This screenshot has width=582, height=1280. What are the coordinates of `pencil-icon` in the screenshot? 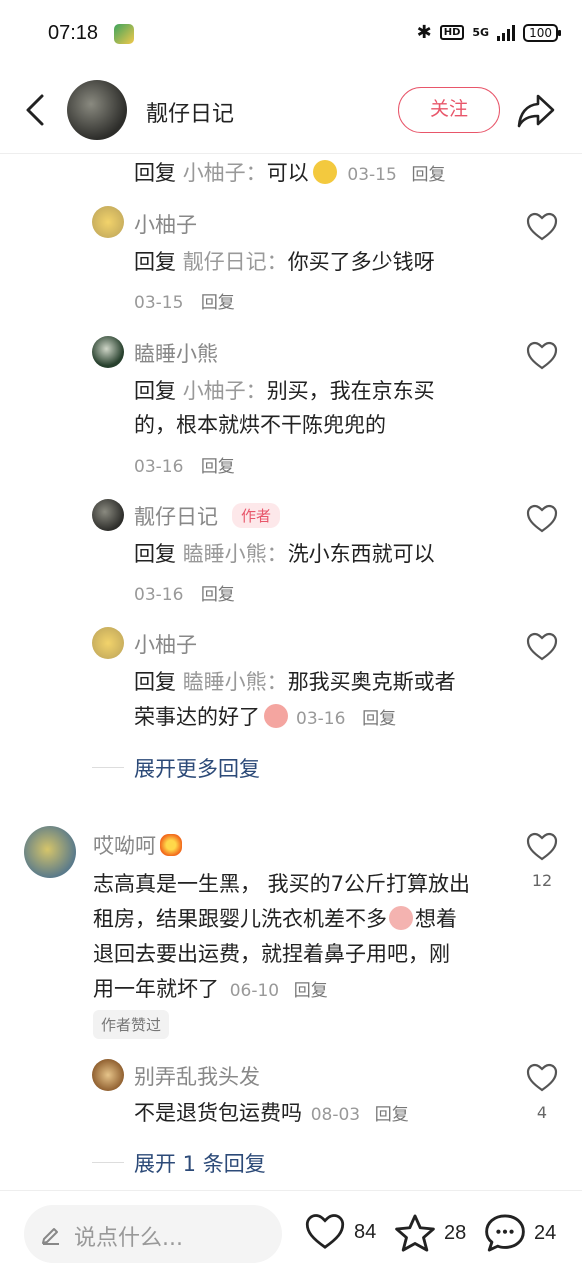 It's located at (50, 1236).